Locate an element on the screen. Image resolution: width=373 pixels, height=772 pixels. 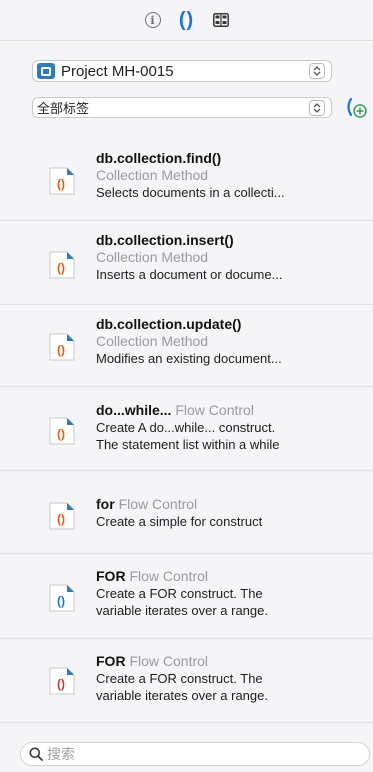
info-icon: i is located at coordinates (152, 20).